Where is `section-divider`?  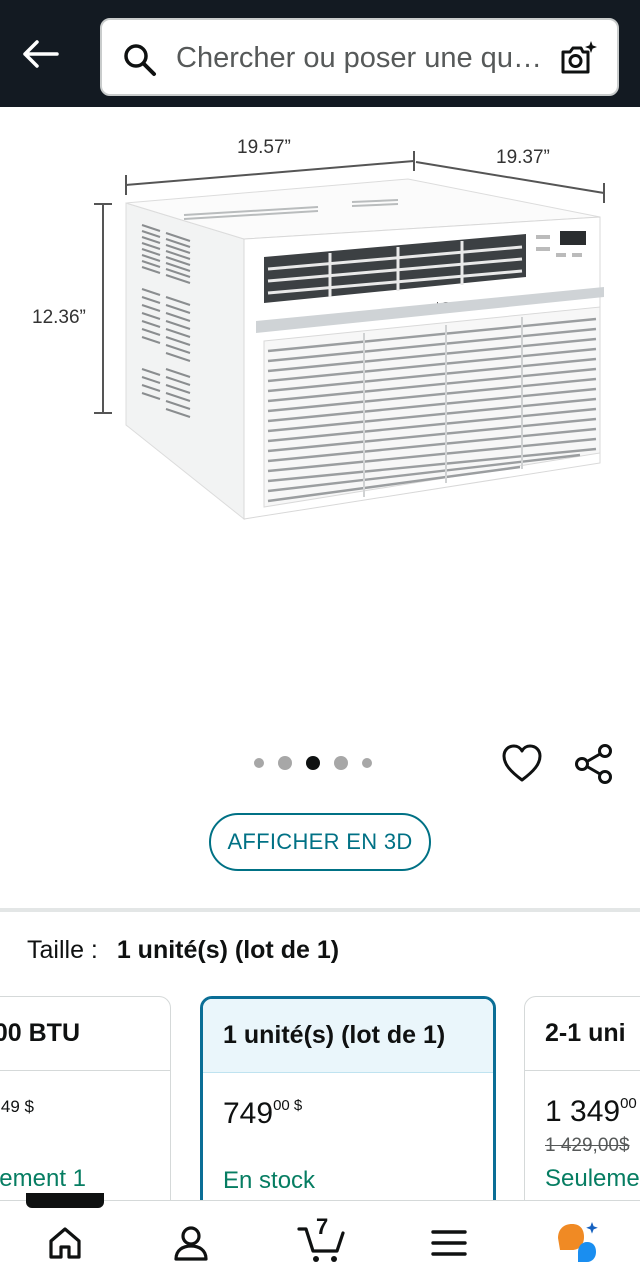 section-divider is located at coordinates (320, 910).